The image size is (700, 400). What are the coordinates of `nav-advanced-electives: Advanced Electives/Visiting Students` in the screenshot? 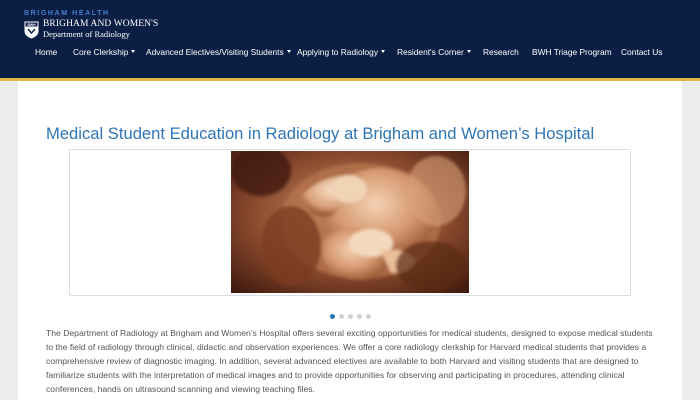 It's located at (218, 52).